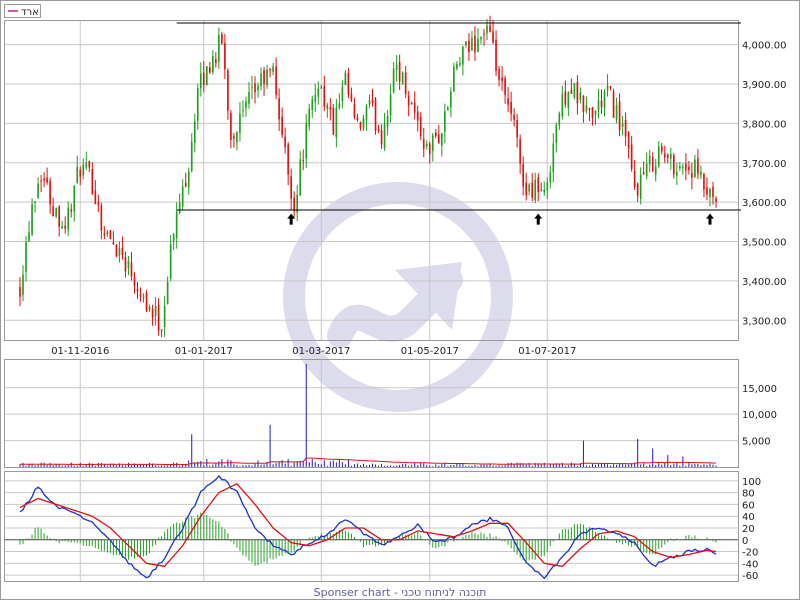  Describe the element at coordinates (764, 124) in the screenshot. I see `price-tick-label: 3,800.00` at that location.